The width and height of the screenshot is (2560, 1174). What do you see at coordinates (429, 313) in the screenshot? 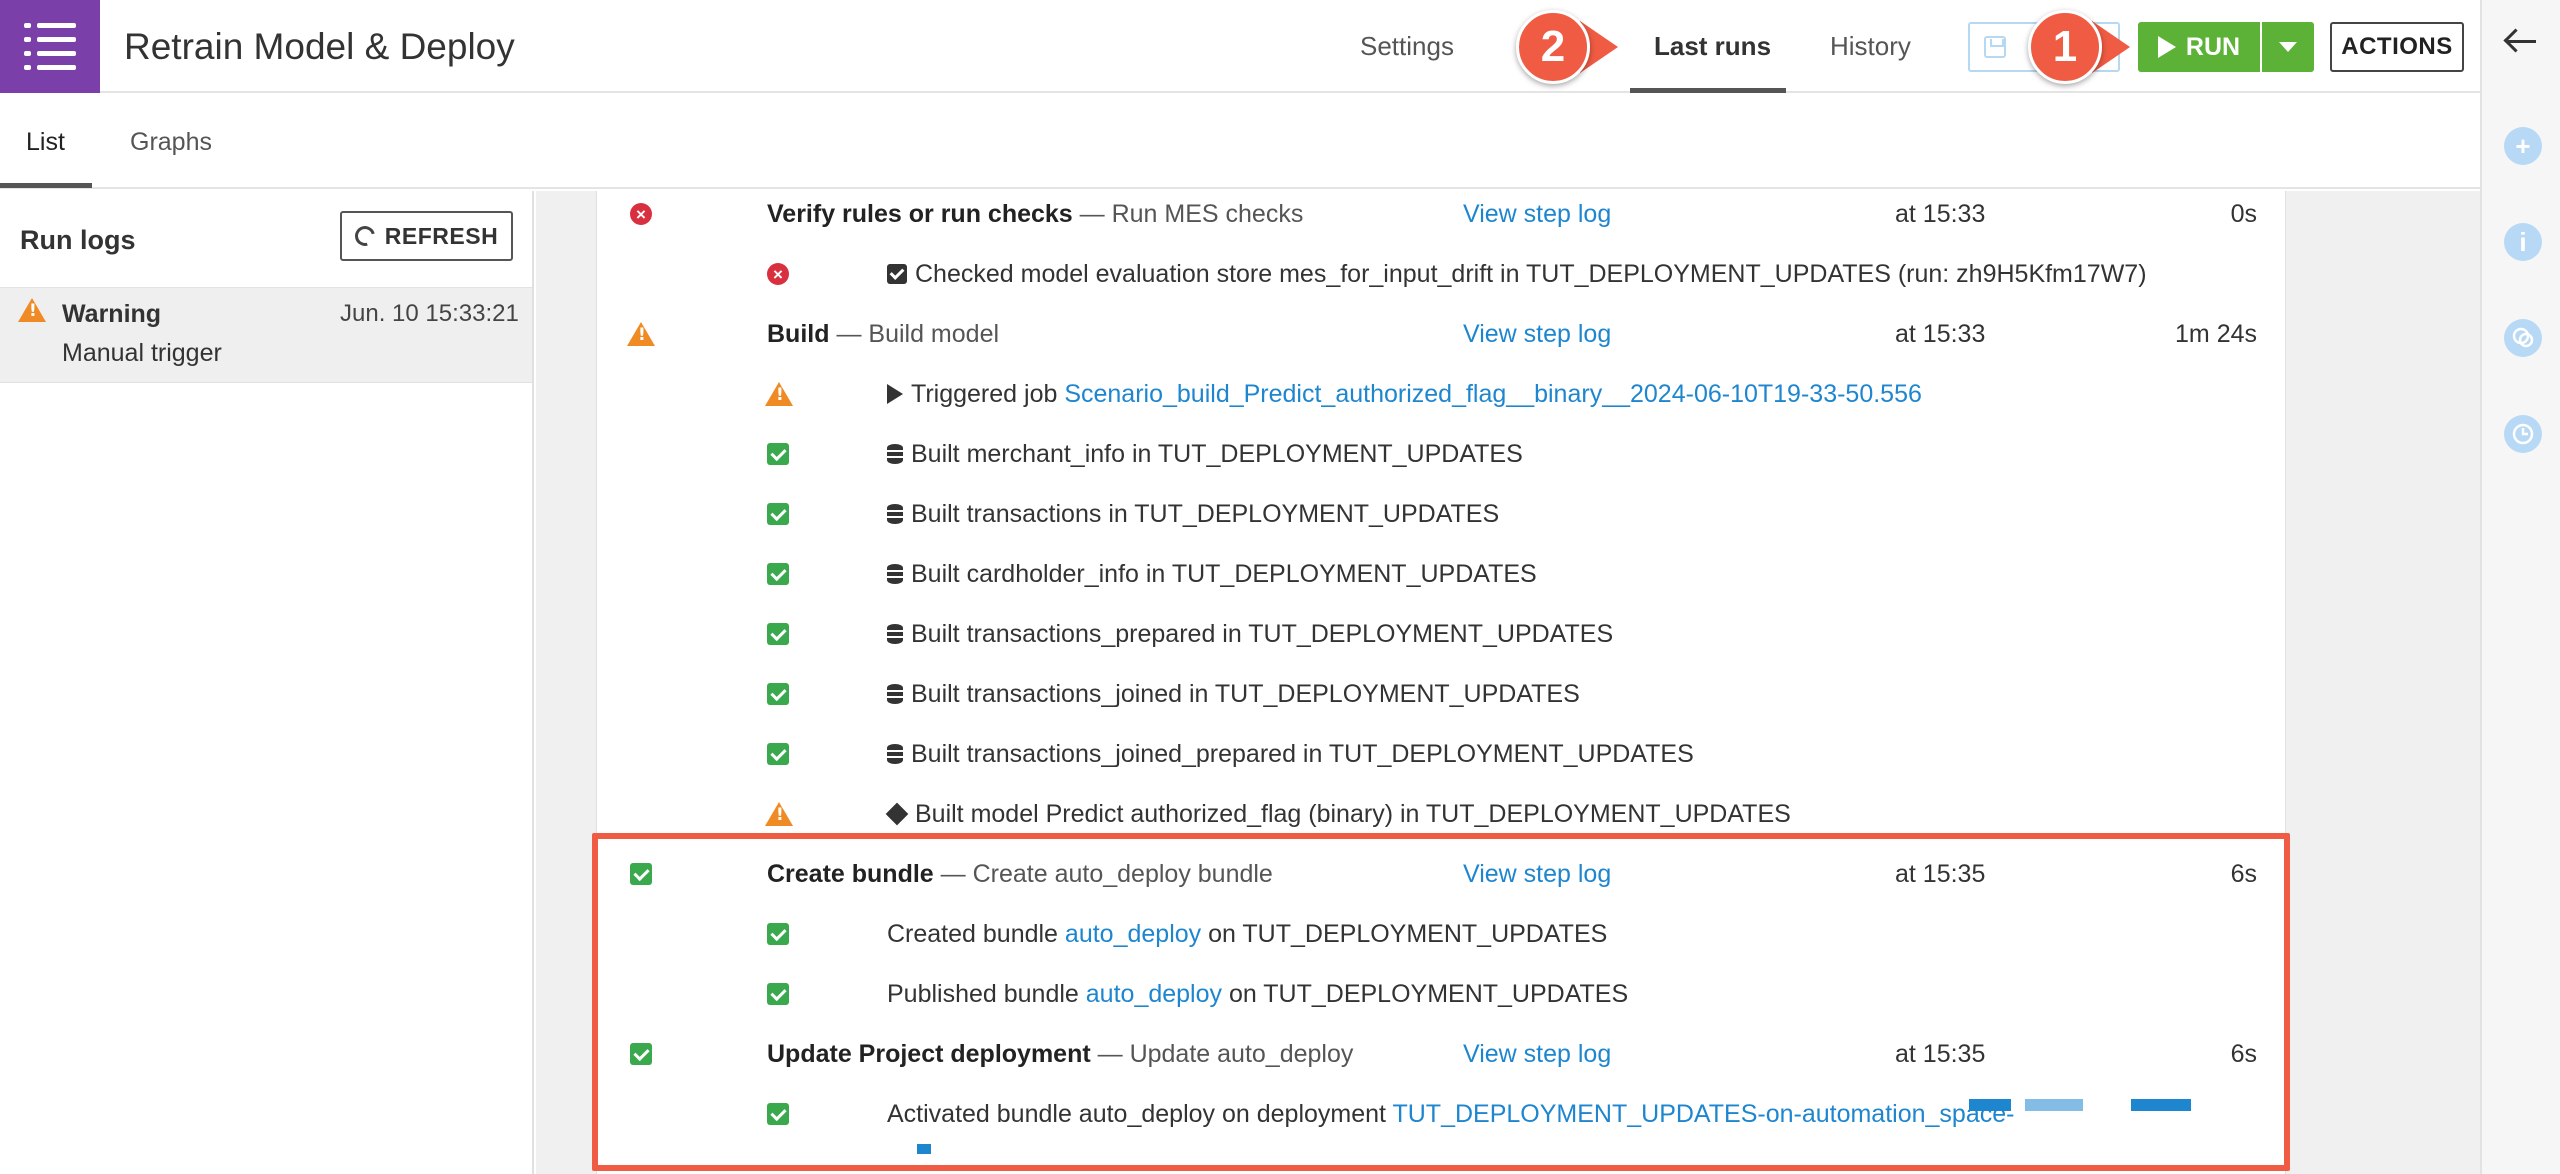
I see `run-date: Jun. 10 15:33:21` at bounding box center [429, 313].